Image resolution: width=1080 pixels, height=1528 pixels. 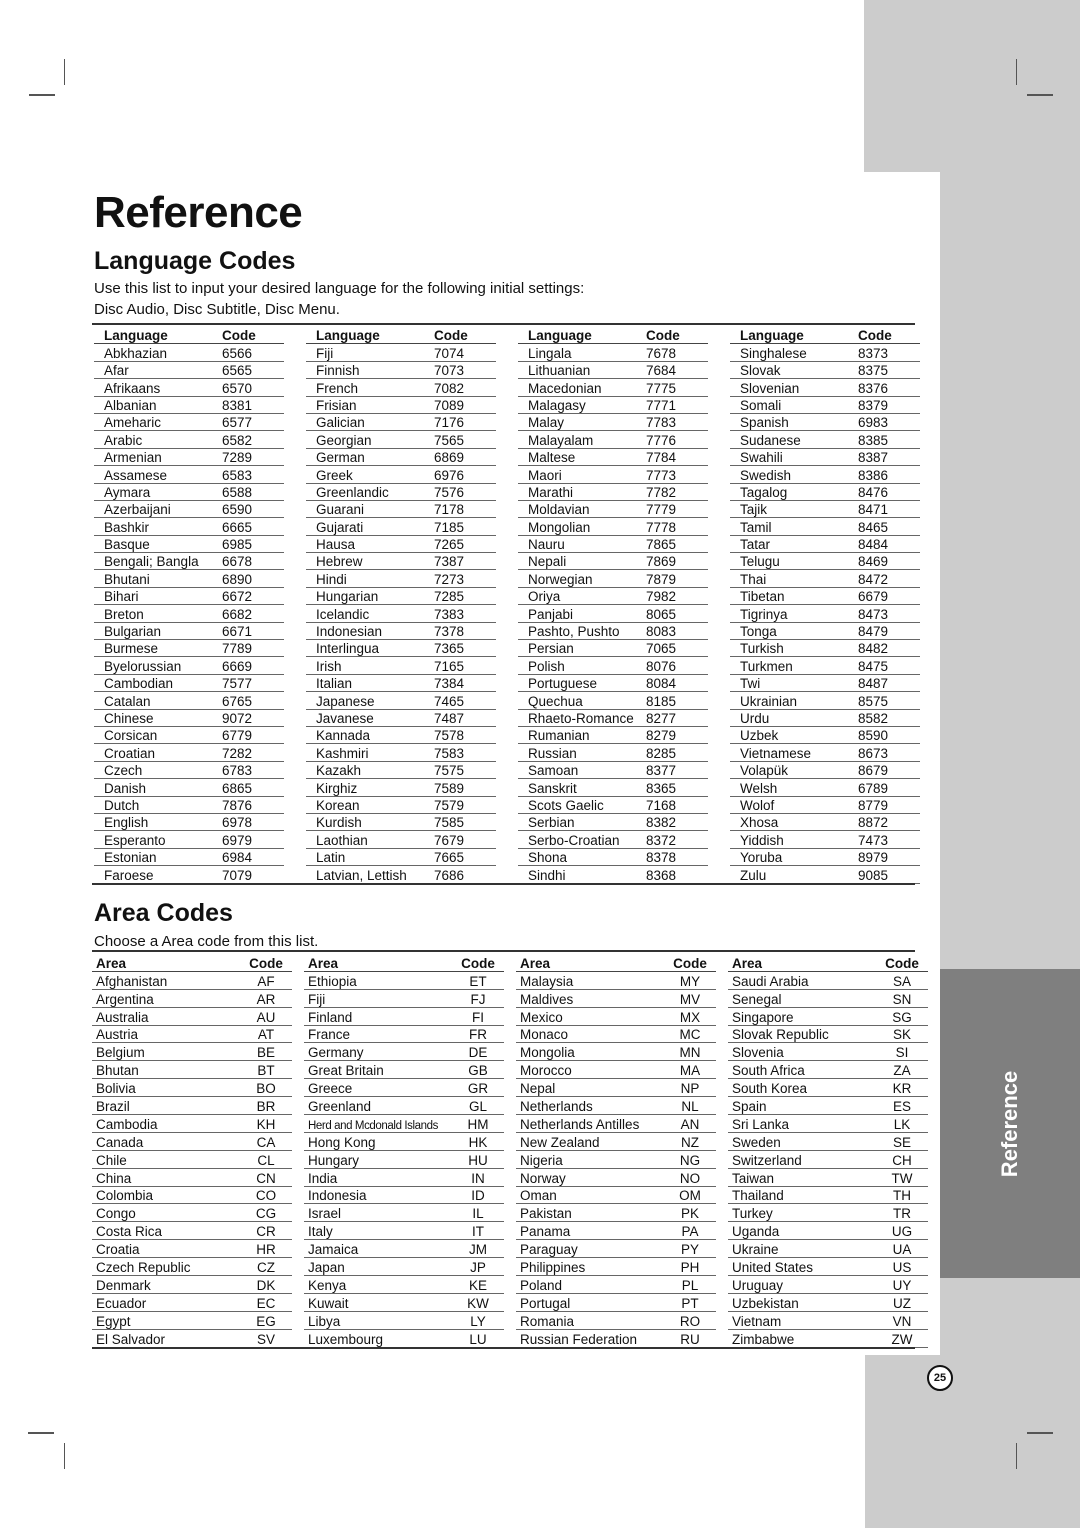 I want to click on language-code: 7589, so click(x=449, y=788).